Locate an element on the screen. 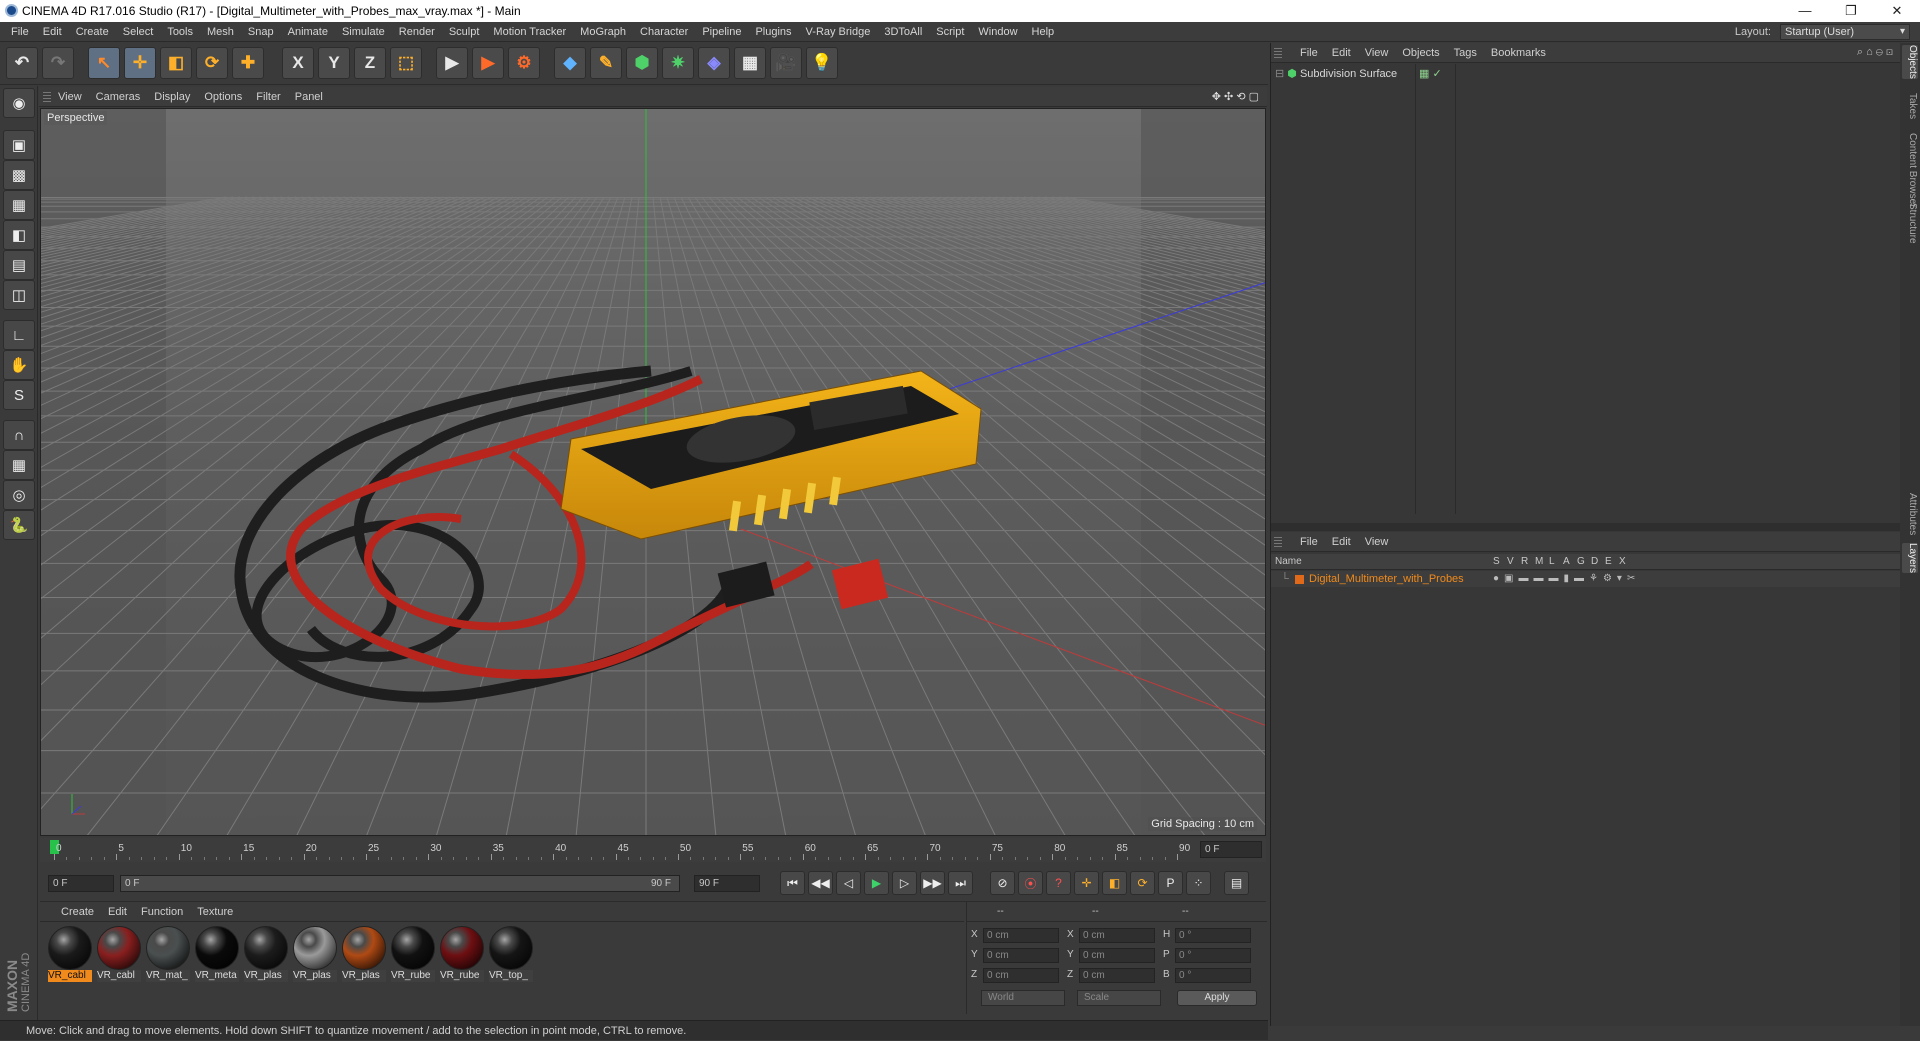 The height and width of the screenshot is (1041, 1920). pen-spline-button: ✎ is located at coordinates (606, 63).